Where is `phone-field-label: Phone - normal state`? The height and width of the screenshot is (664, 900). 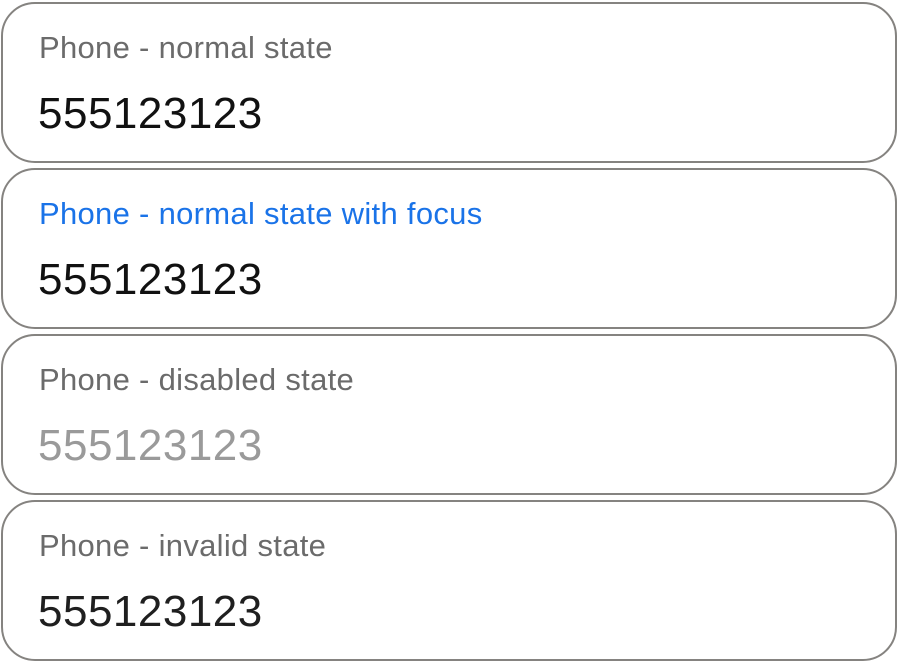 phone-field-label: Phone - normal state is located at coordinates (186, 47).